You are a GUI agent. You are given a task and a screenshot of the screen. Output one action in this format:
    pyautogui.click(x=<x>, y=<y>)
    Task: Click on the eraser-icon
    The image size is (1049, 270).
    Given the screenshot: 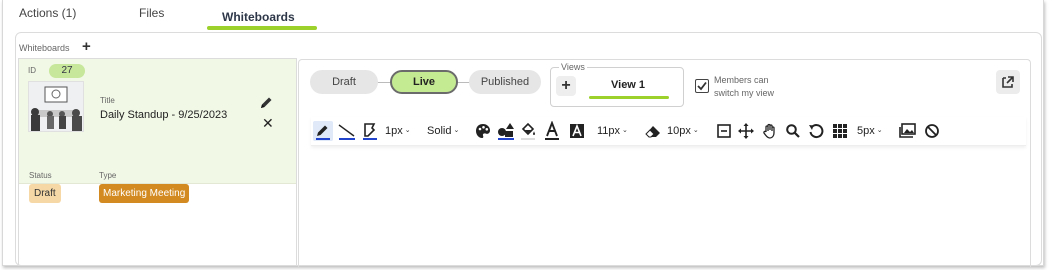 What is the action you would take?
    pyautogui.click(x=653, y=131)
    